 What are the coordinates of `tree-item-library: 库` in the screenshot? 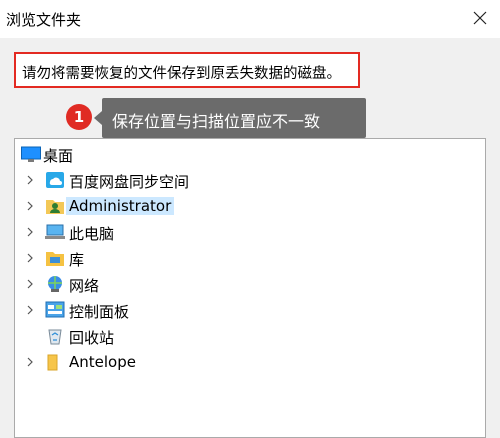 It's located at (250, 258).